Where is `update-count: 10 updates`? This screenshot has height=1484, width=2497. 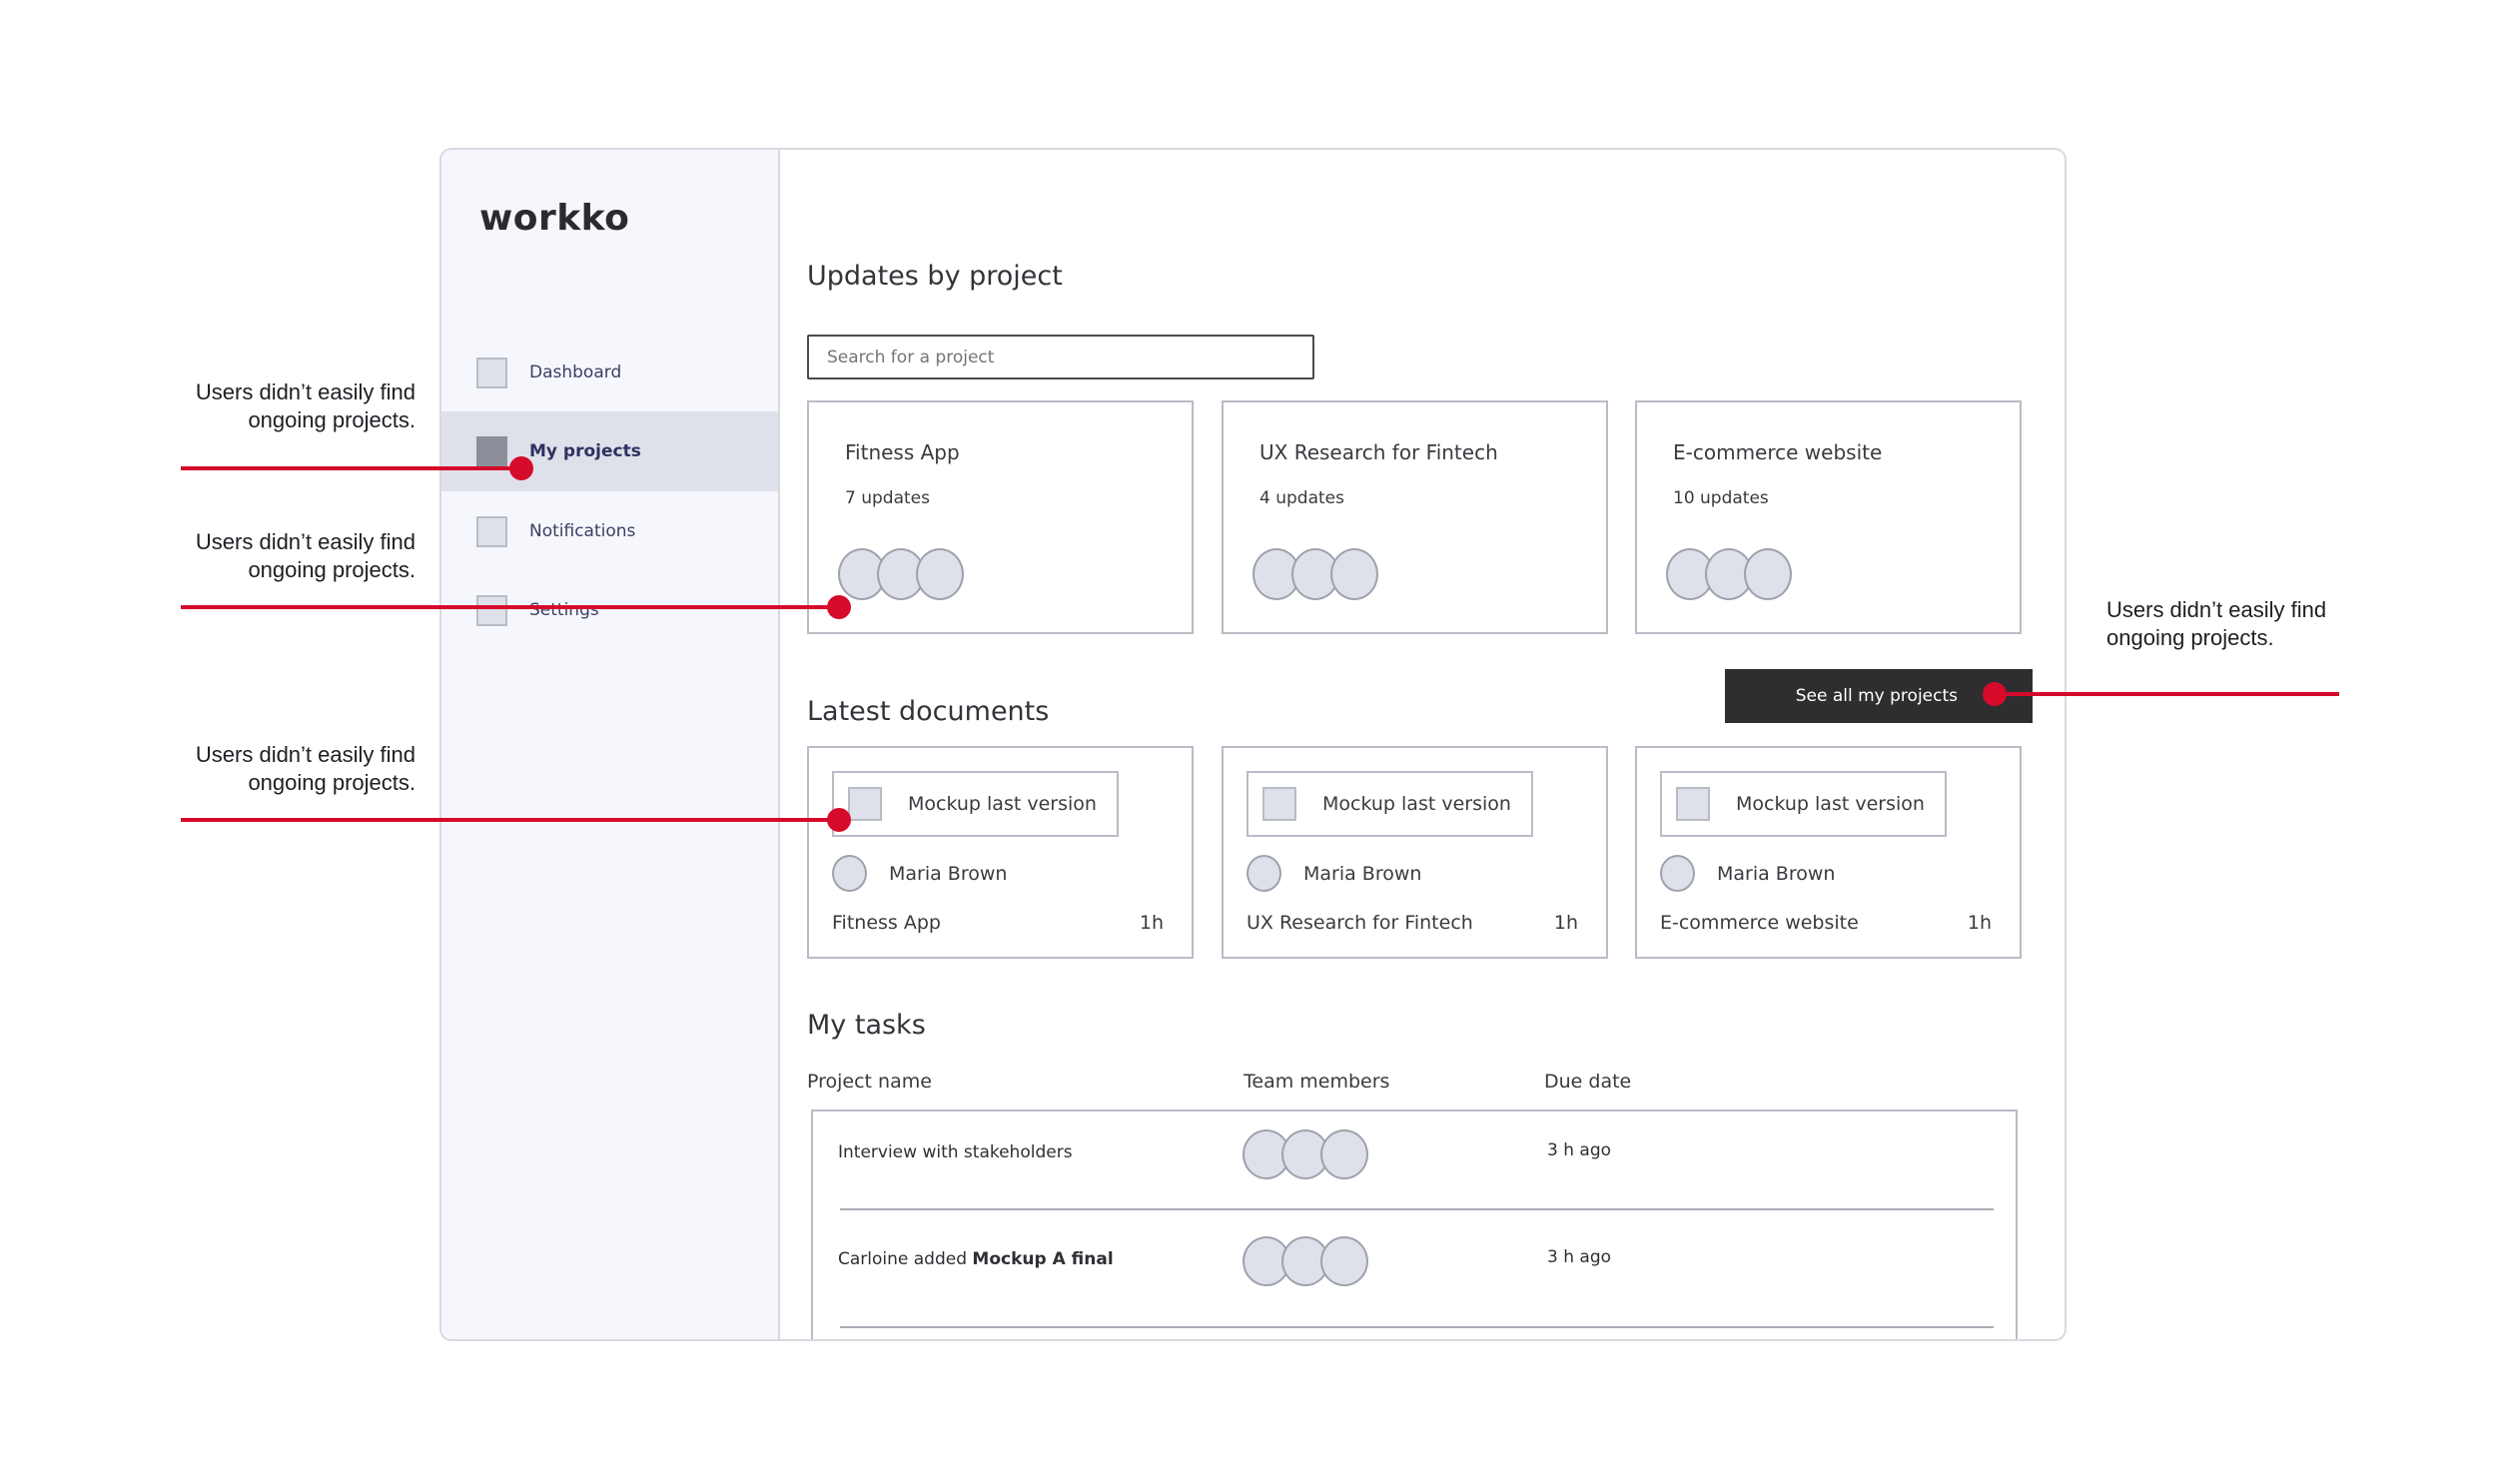 update-count: 10 updates is located at coordinates (1721, 498).